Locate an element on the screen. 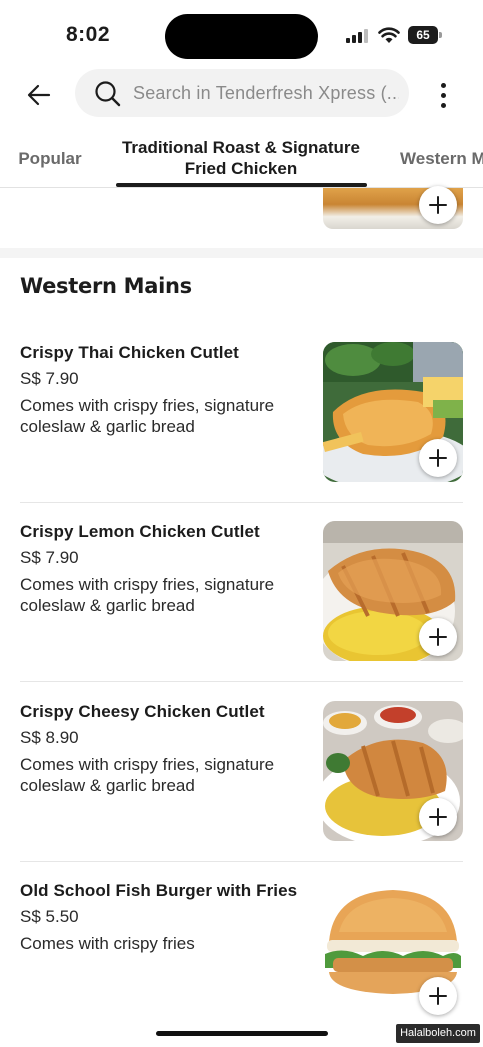 This screenshot has width=483, height=1047. status-time: 8:02 is located at coordinates (88, 34).